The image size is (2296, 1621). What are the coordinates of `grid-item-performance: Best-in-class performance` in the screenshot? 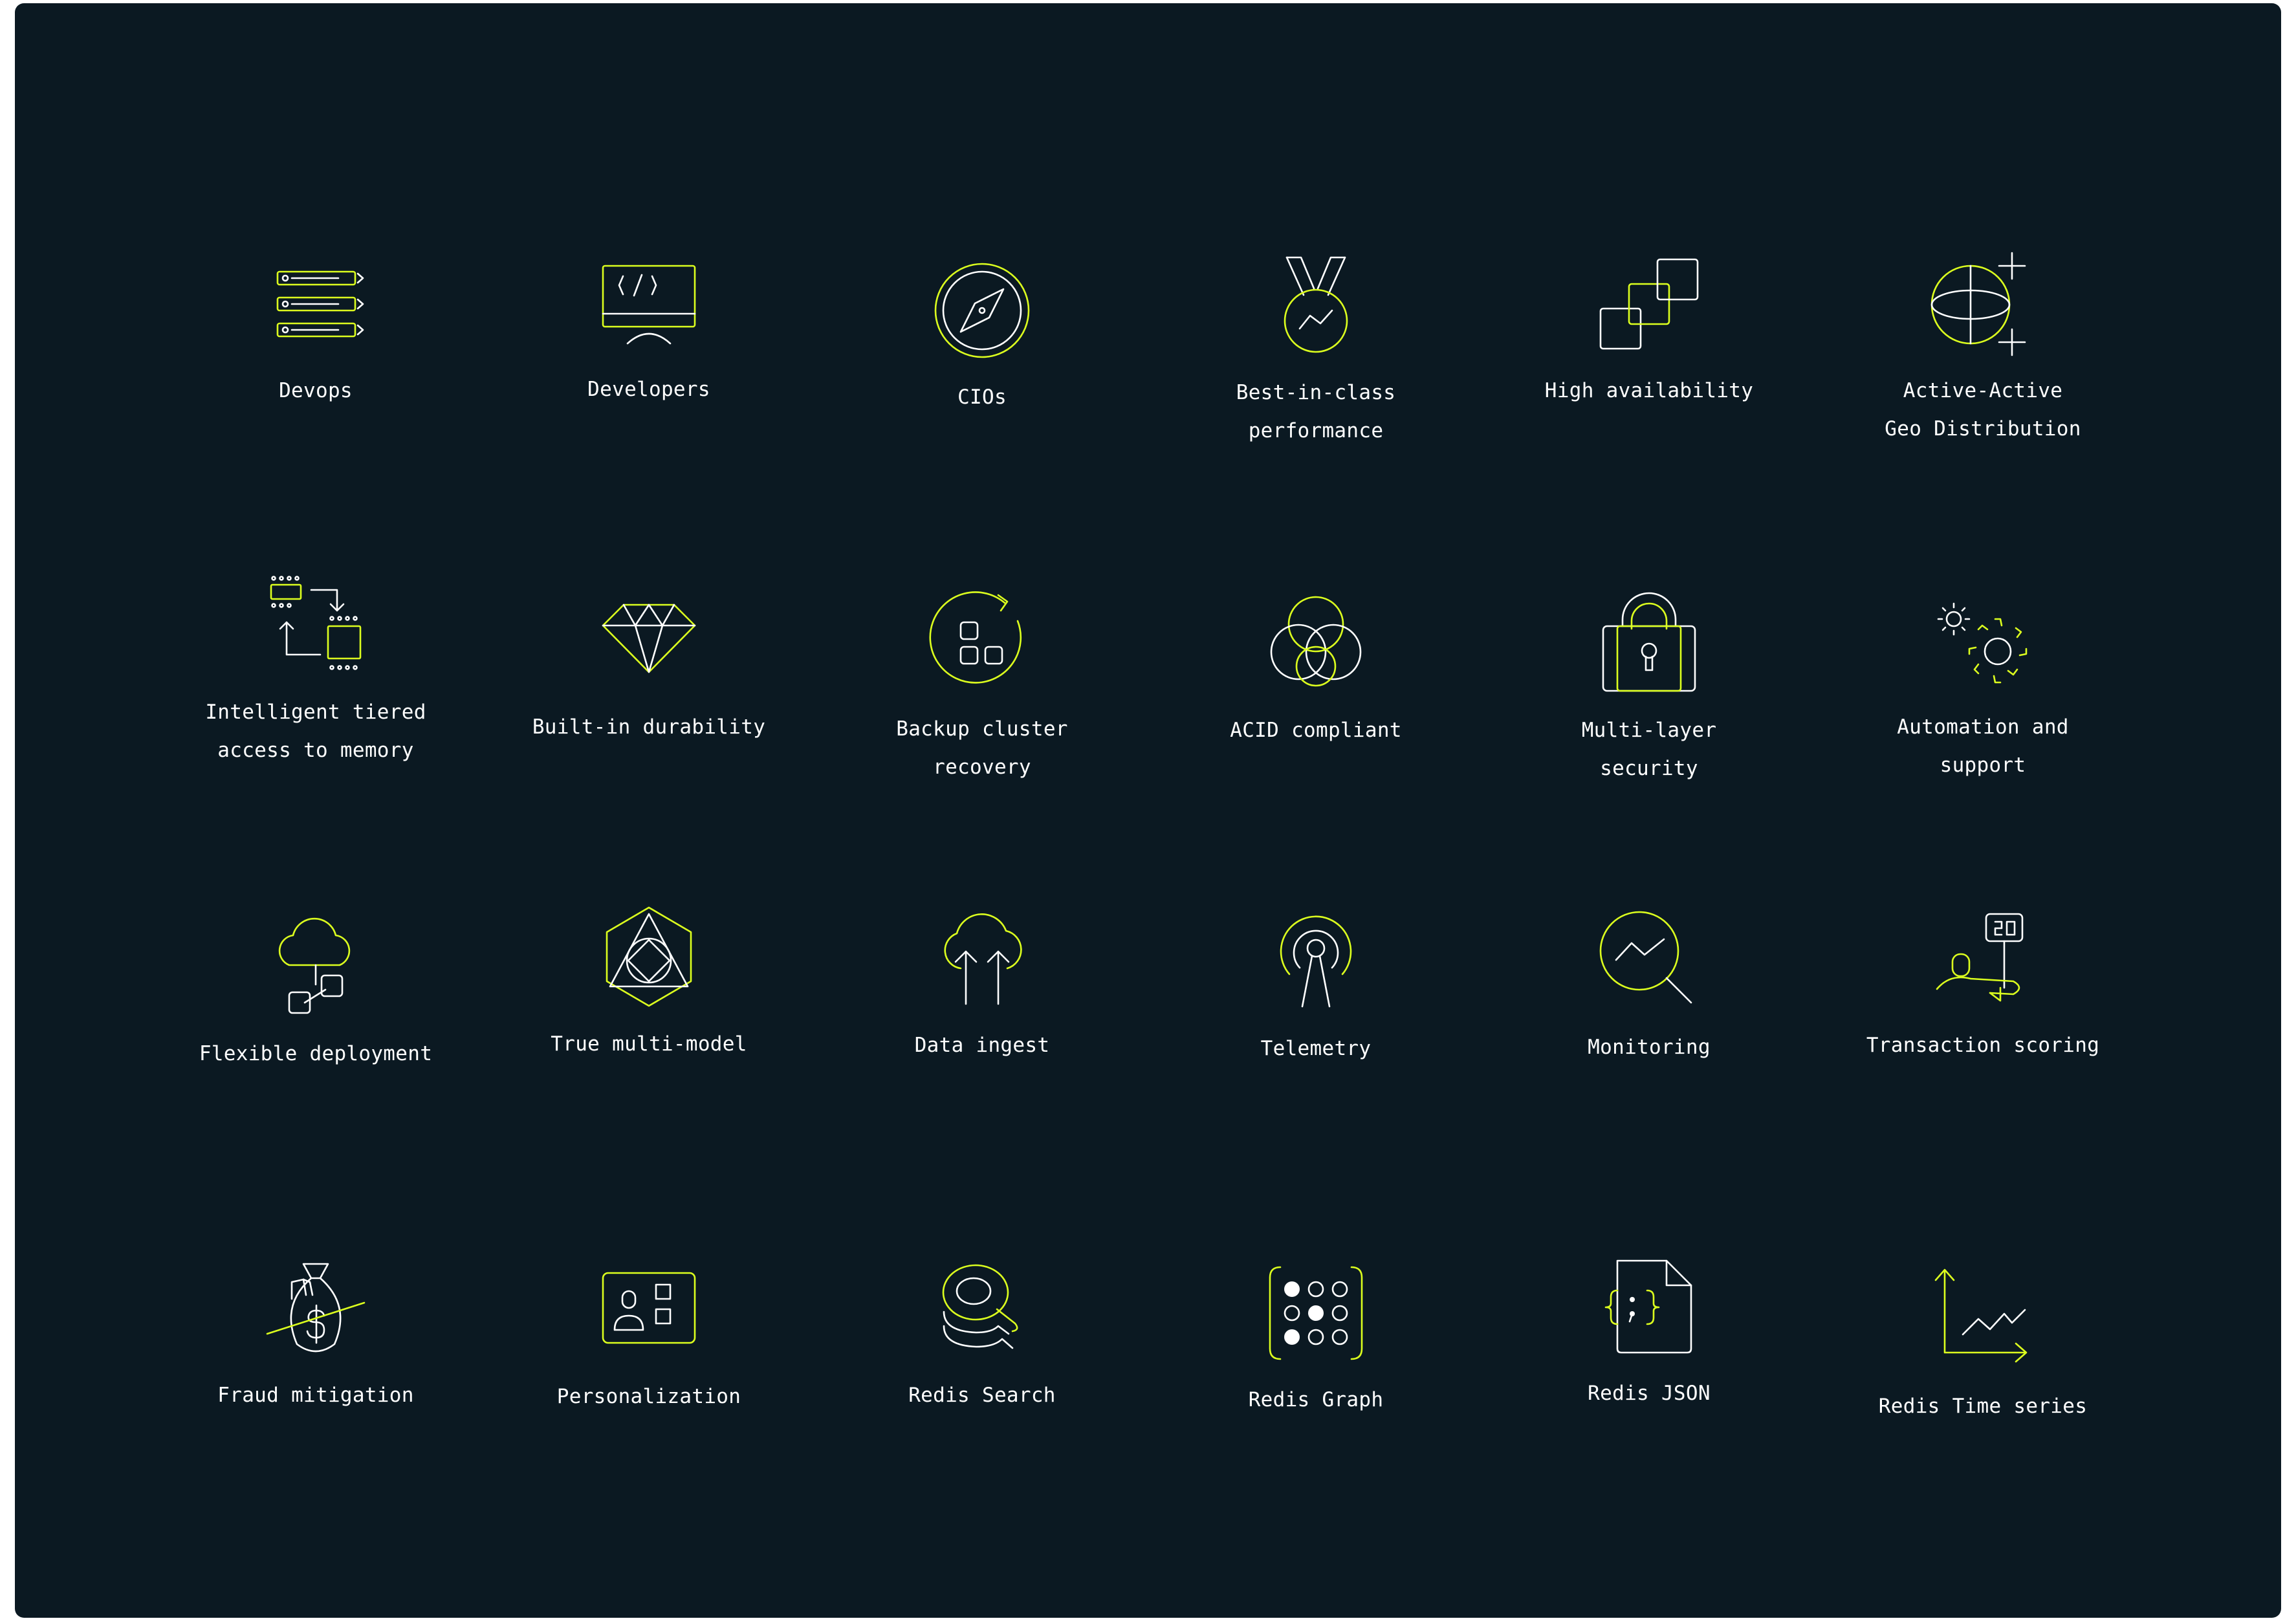 It's located at (1316, 350).